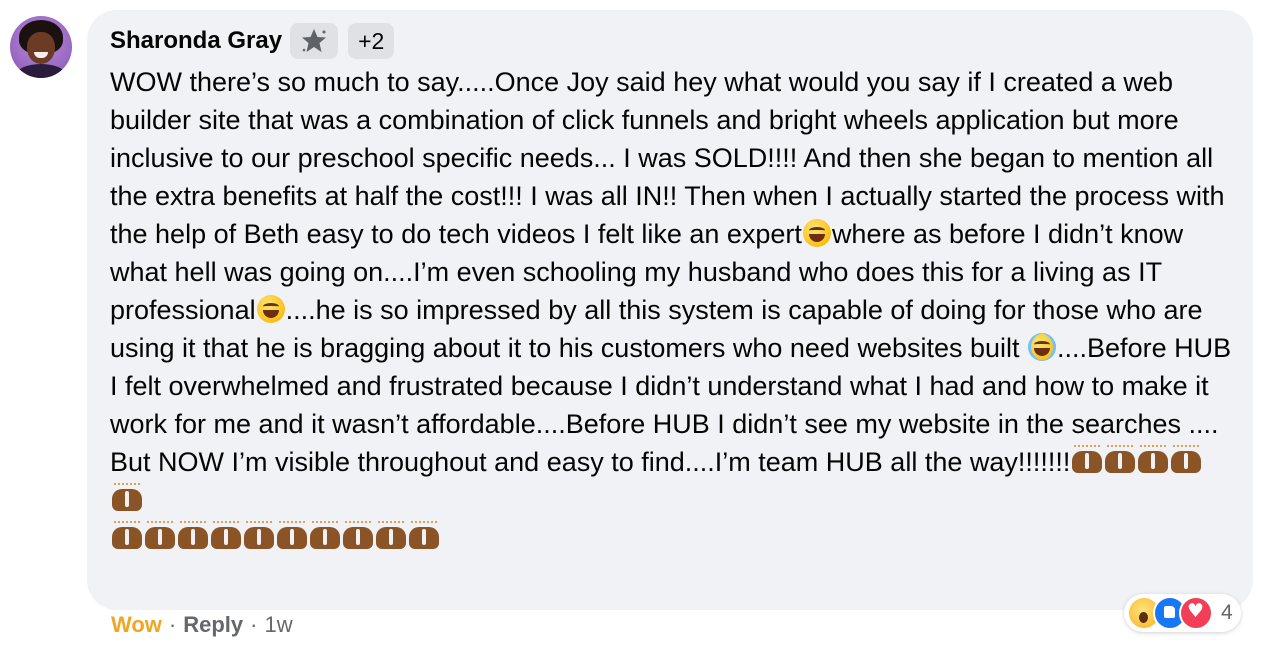 This screenshot has width=1265, height=645. Describe the element at coordinates (672, 538) in the screenshot. I see `raising-hands-row` at that location.